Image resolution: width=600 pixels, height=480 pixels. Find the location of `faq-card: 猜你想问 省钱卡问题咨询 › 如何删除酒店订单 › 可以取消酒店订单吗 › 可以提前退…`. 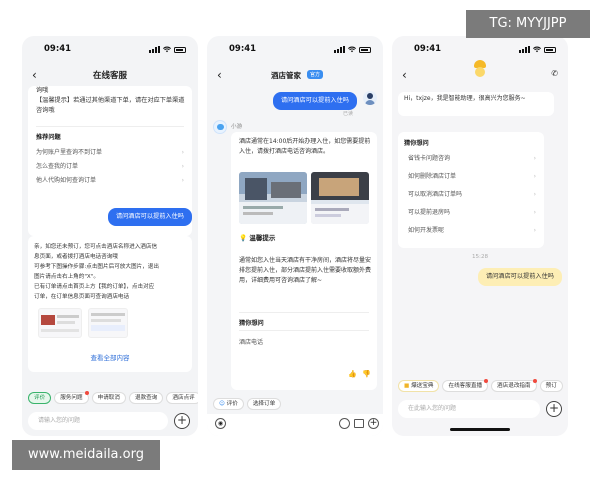

faq-card: 猜你想问 省钱卡问题咨询 › 如何删除酒店订单 › 可以取消酒店订单吗 › 可以提前退… is located at coordinates (471, 190).